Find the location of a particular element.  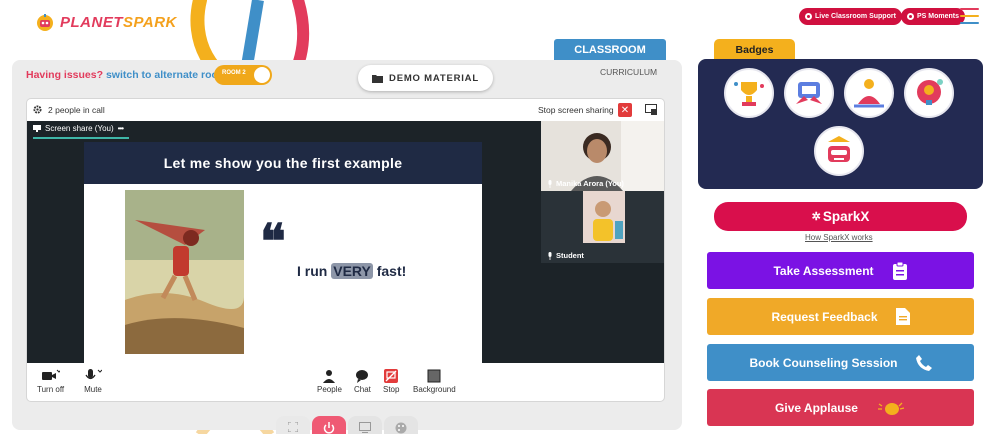

connection-issues: Having issues? switch to alternate room is located at coordinates (126, 75).